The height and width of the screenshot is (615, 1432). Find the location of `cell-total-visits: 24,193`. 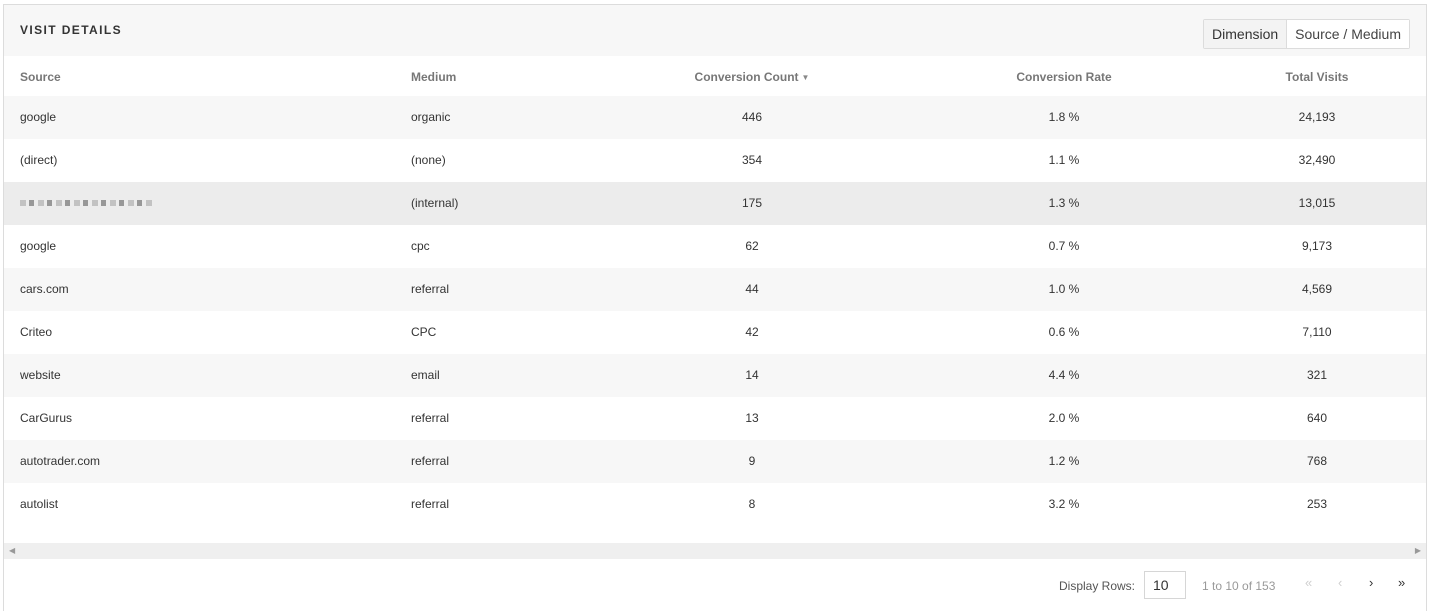

cell-total-visits: 24,193 is located at coordinates (1317, 117).